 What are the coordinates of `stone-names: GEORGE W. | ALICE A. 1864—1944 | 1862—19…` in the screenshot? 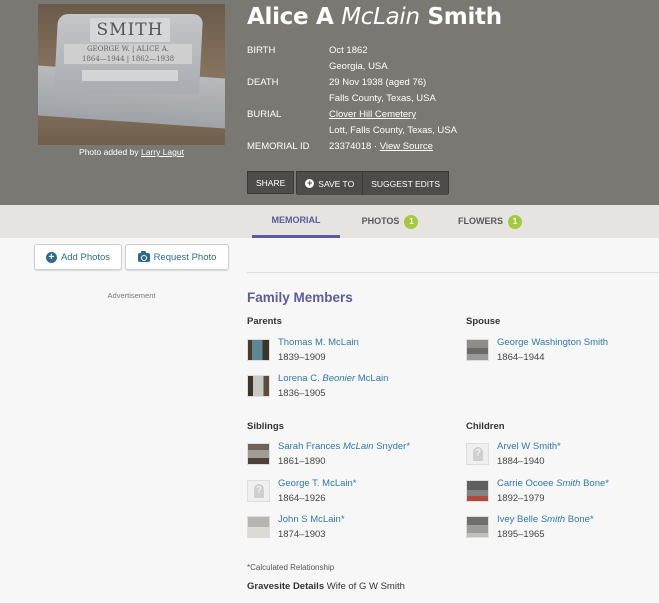 It's located at (128, 54).